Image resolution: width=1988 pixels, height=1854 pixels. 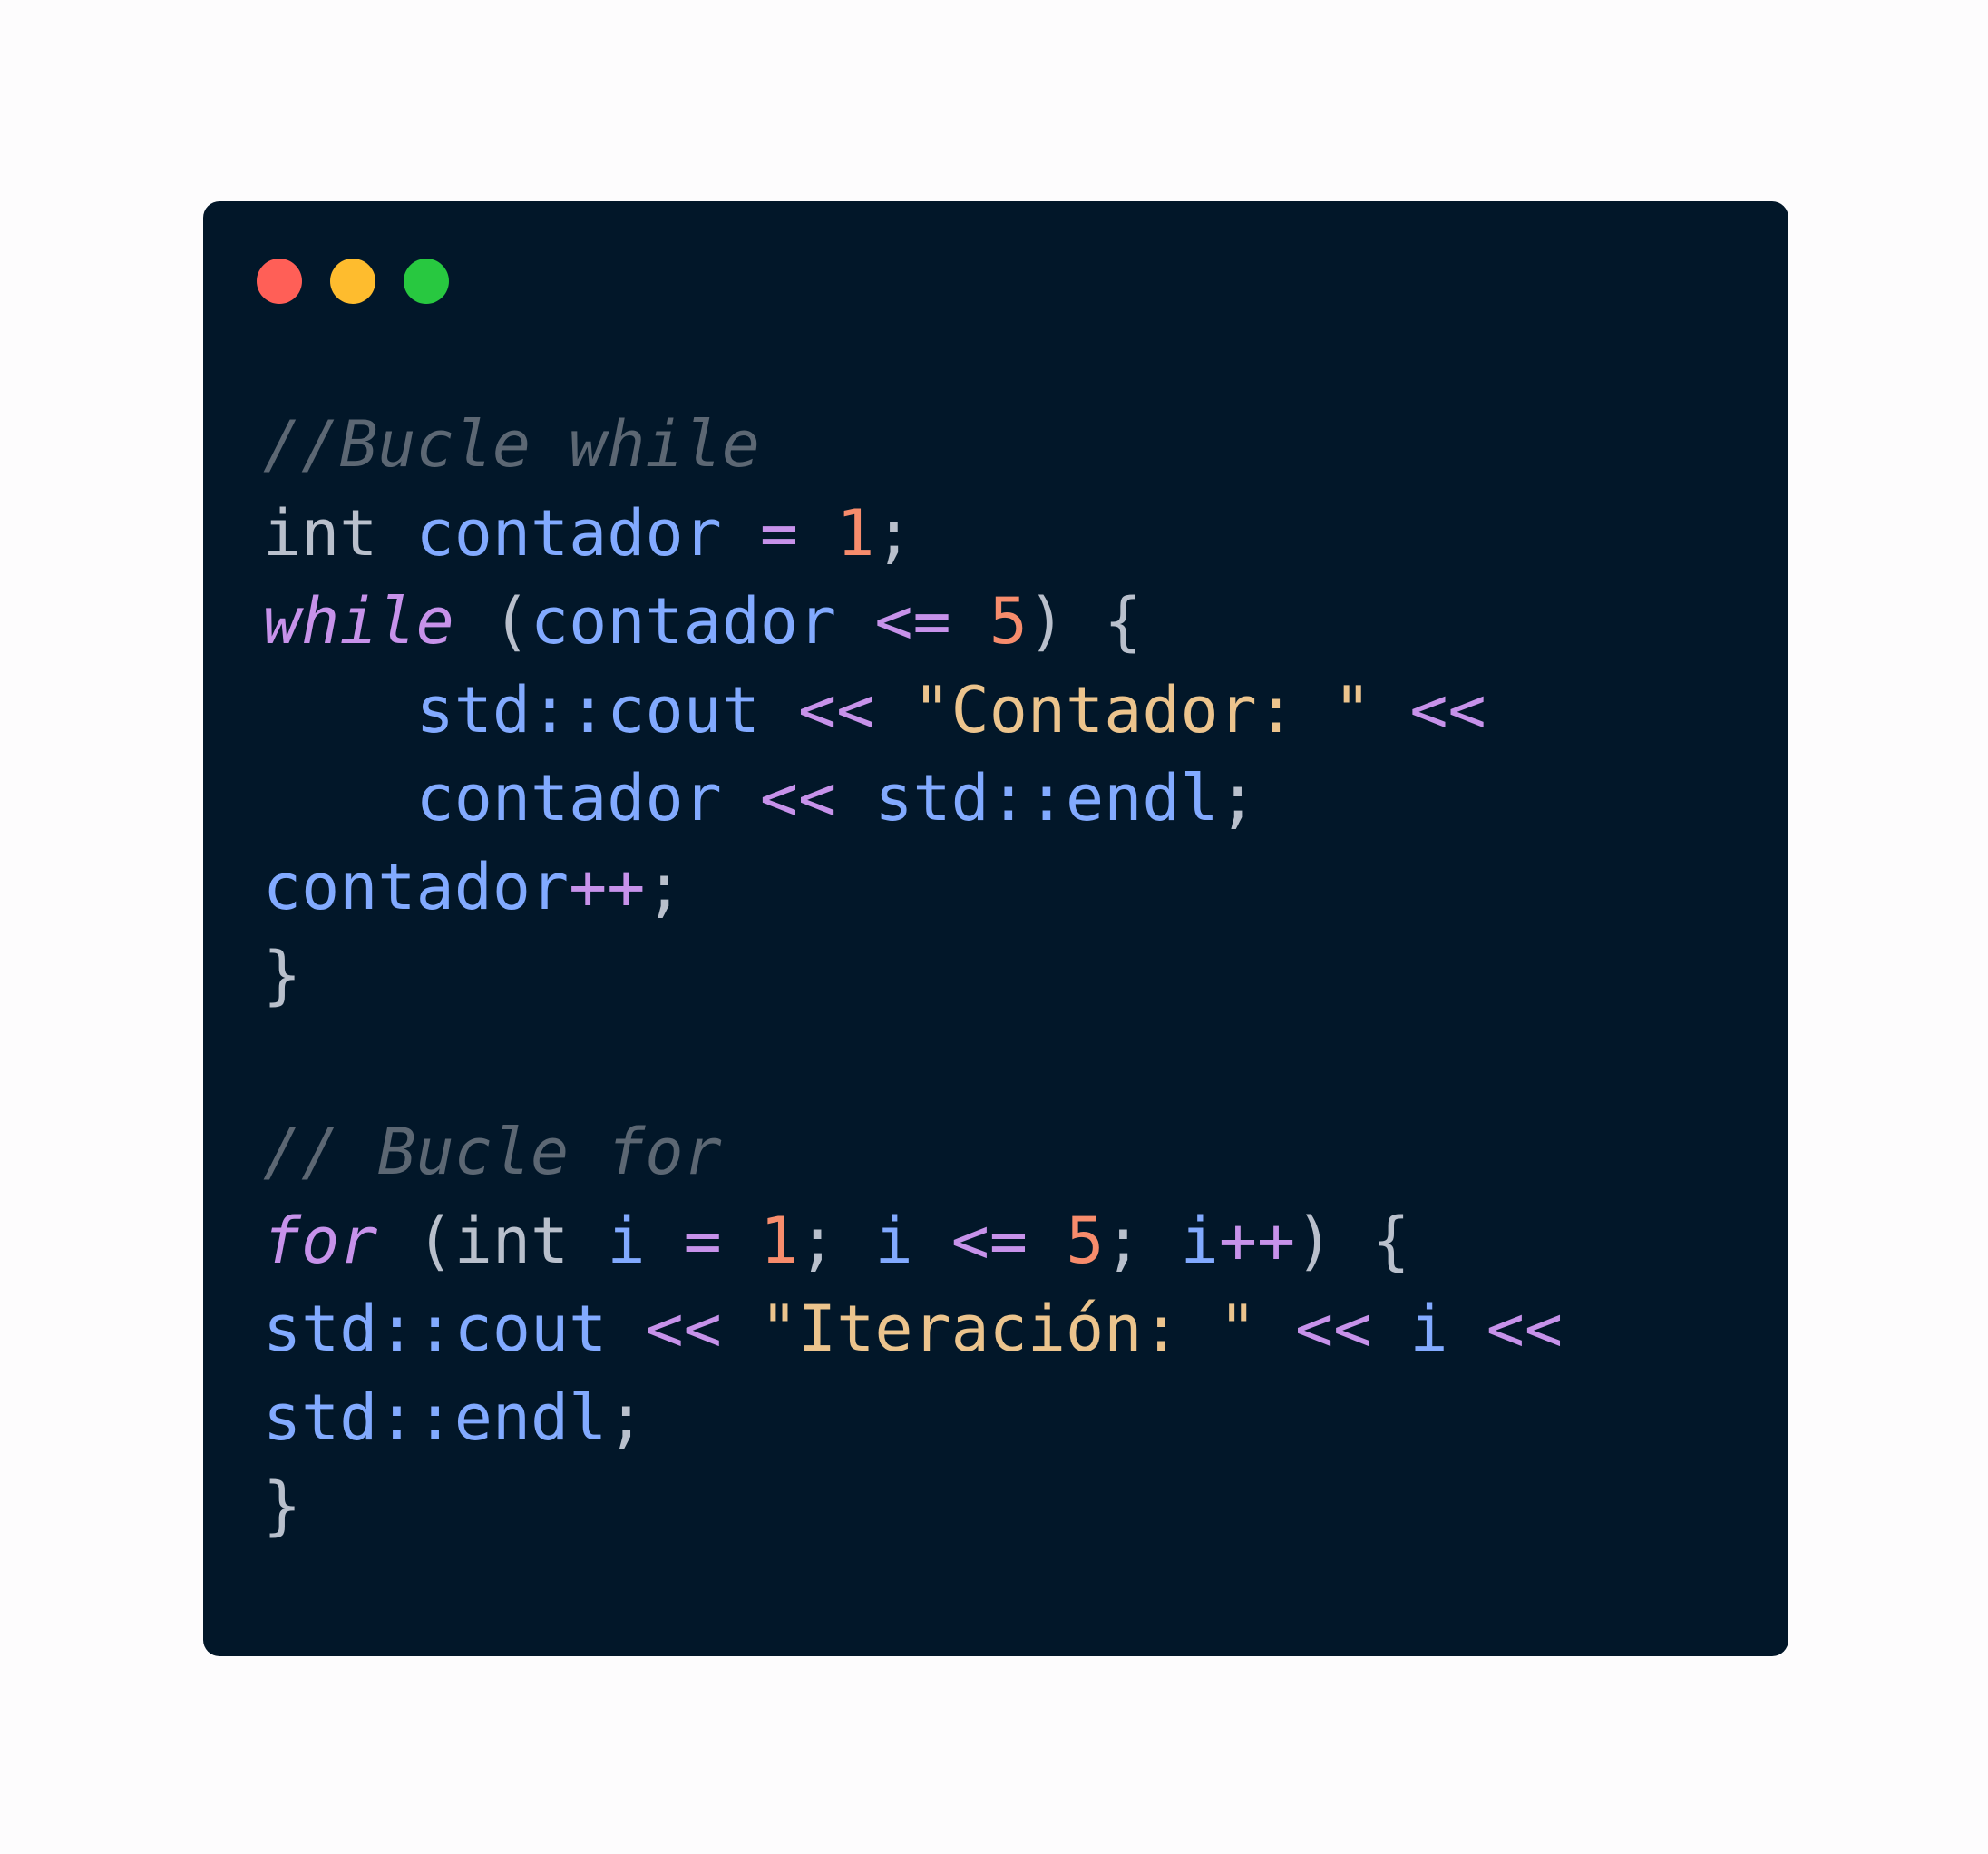 I want to click on close-button, so click(x=279, y=281).